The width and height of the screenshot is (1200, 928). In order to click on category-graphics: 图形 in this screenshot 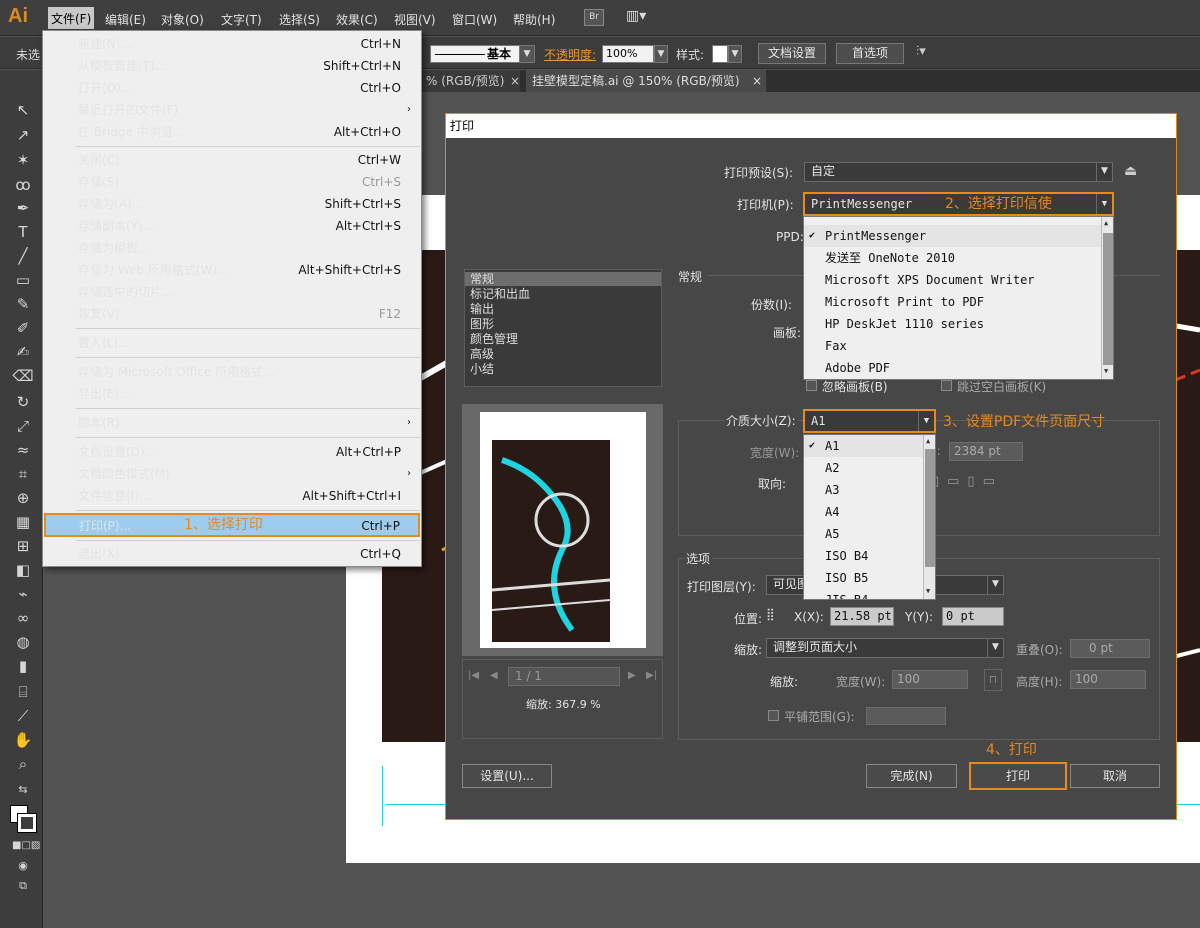, I will do `click(482, 324)`.